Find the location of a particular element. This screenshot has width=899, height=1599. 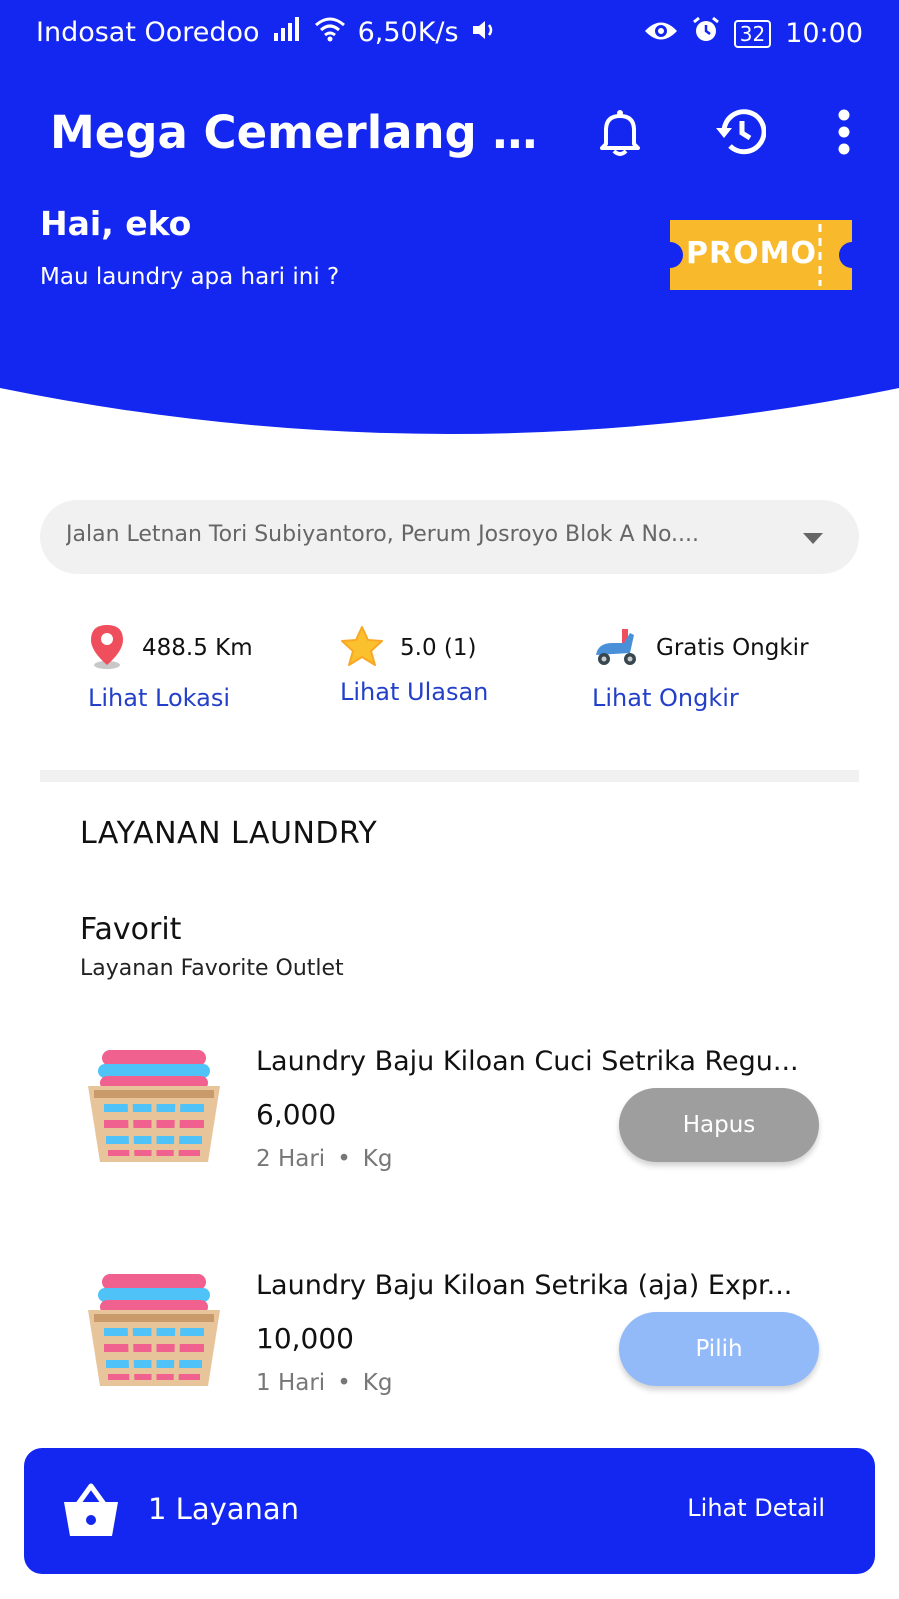

service-meta: 1 Hari • Kg is located at coordinates (324, 1383).